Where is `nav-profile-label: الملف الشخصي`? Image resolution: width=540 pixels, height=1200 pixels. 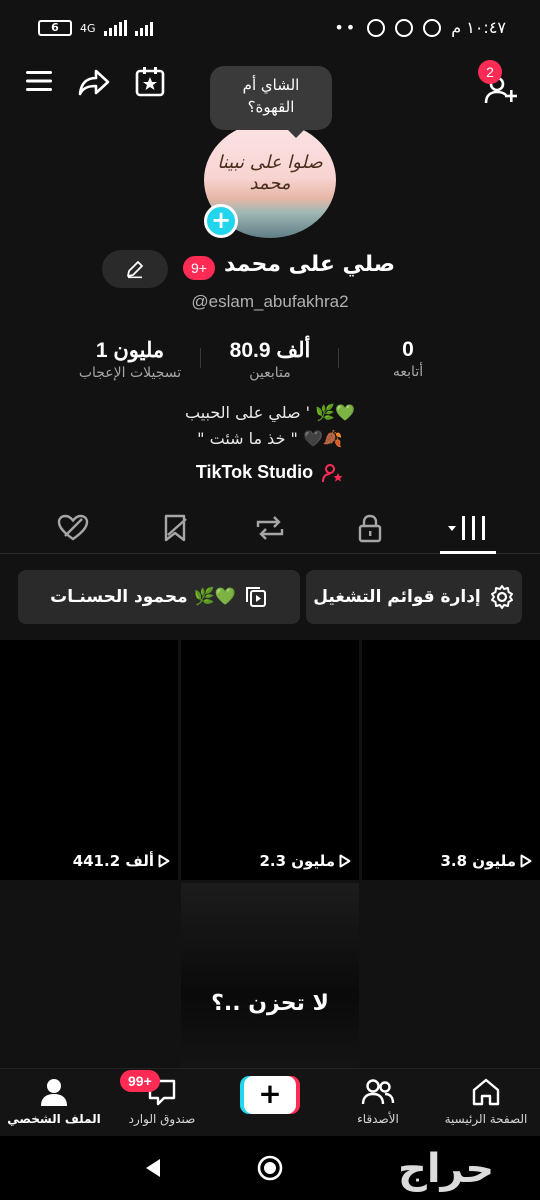
nav-profile-label: الملف الشخصي is located at coordinates (54, 1119).